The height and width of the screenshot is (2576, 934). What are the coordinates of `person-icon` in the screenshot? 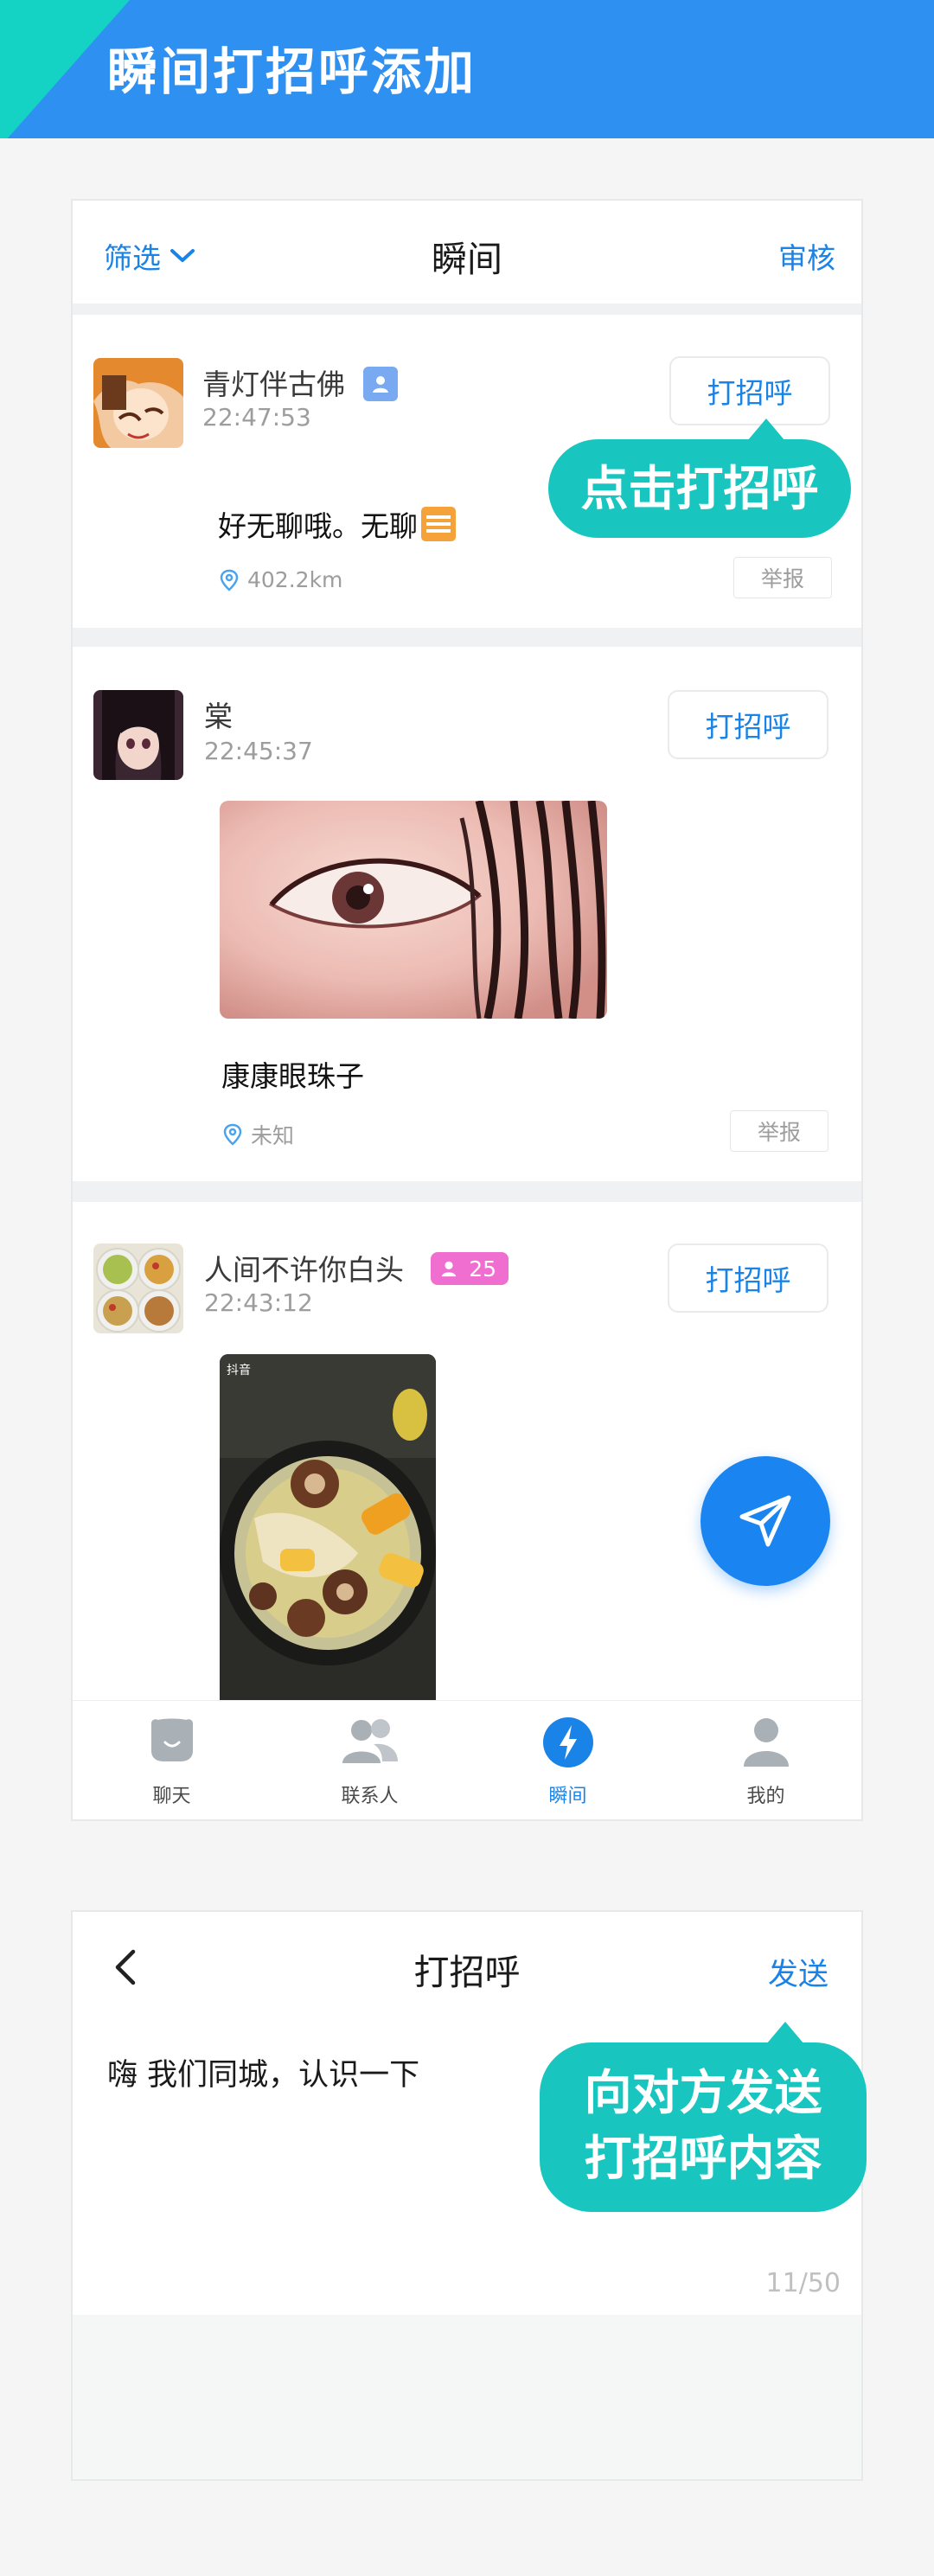 It's located at (766, 1743).